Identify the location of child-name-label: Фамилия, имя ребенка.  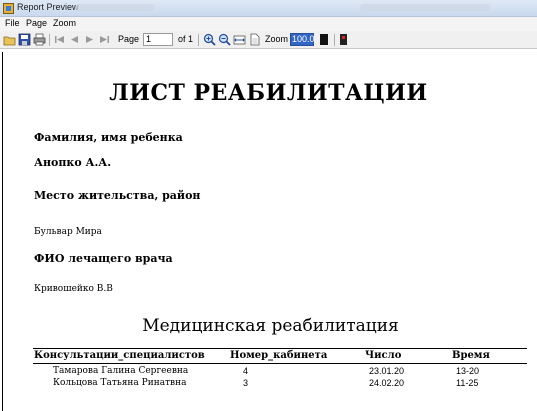
(108, 137).